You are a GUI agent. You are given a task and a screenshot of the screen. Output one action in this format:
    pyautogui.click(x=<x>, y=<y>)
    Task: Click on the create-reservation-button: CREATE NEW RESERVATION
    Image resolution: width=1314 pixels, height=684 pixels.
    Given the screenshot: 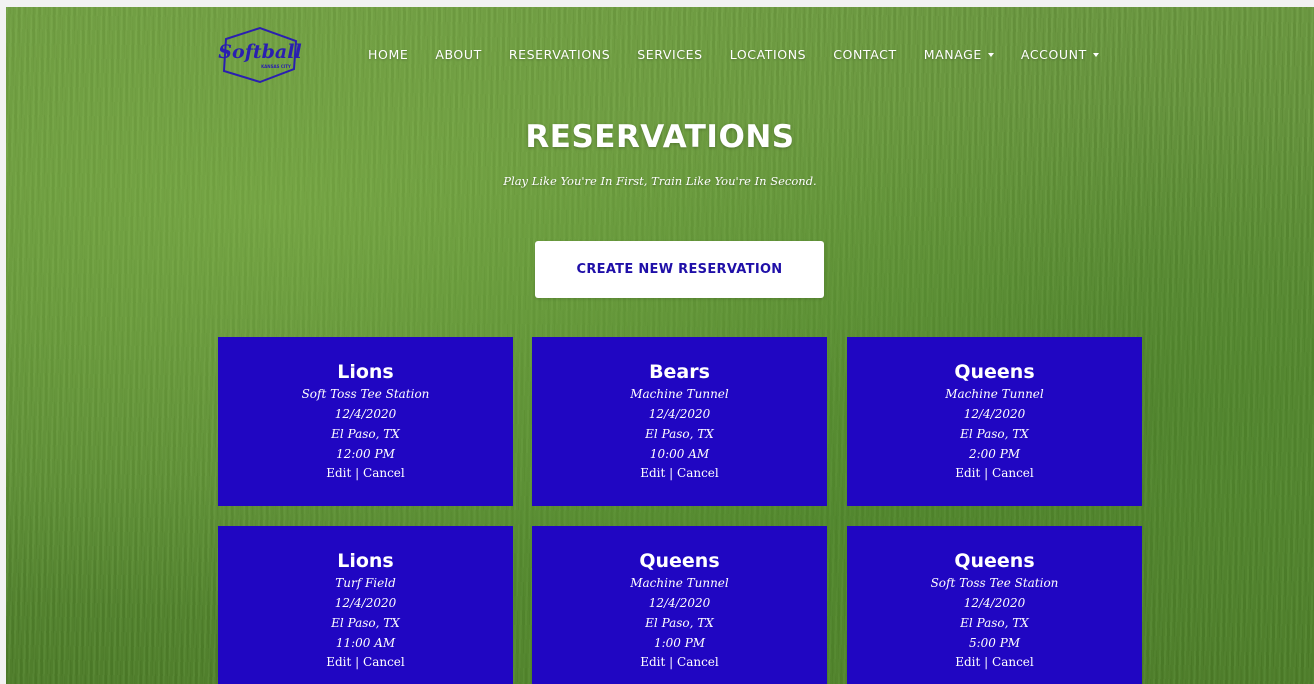 What is the action you would take?
    pyautogui.click(x=679, y=269)
    